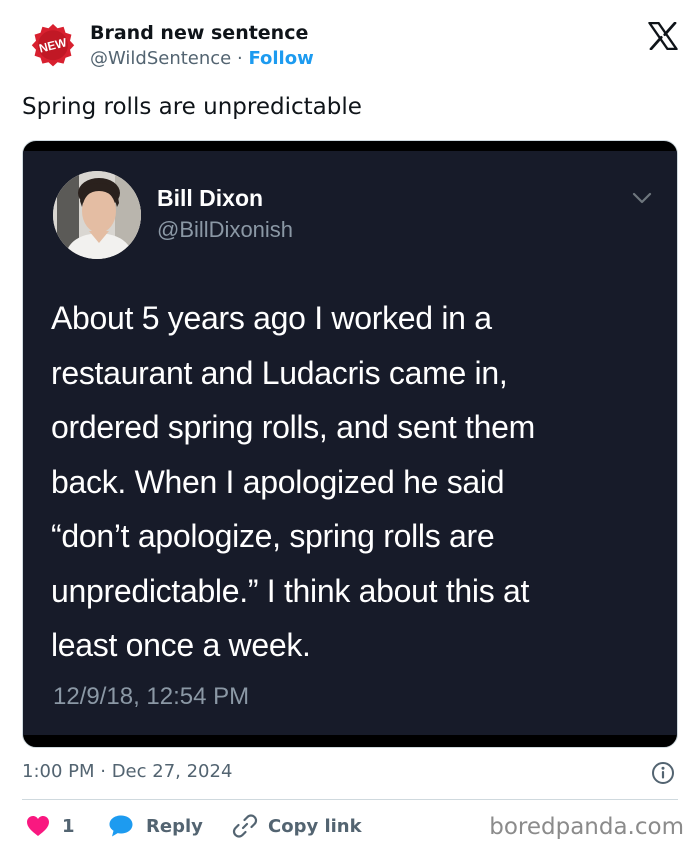 The height and width of the screenshot is (852, 700). Describe the element at coordinates (225, 229) in the screenshot. I see `embedded-handle: @BillDixonish` at that location.